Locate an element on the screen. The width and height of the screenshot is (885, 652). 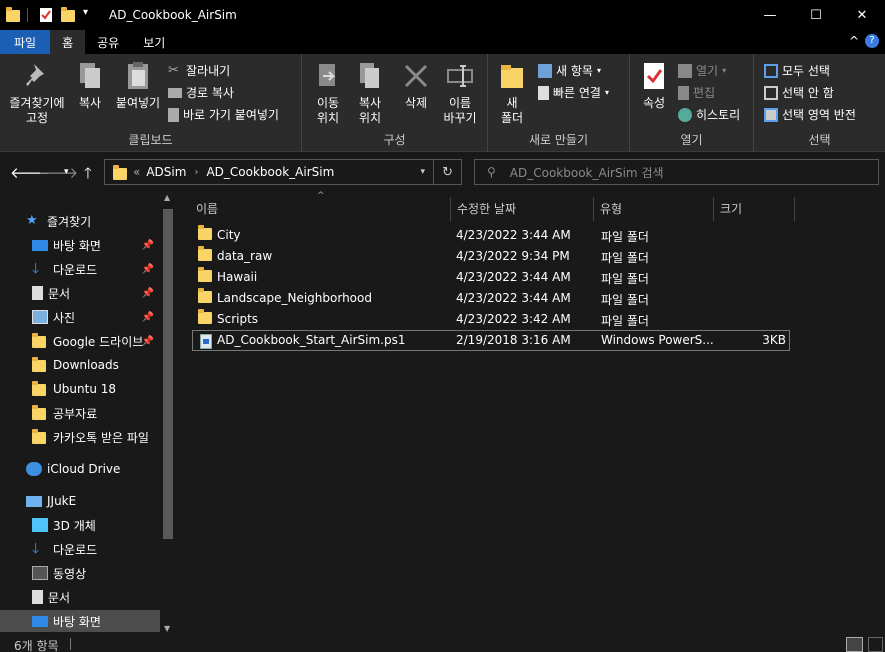
properties-button: 속성 is located at coordinates (654, 85).